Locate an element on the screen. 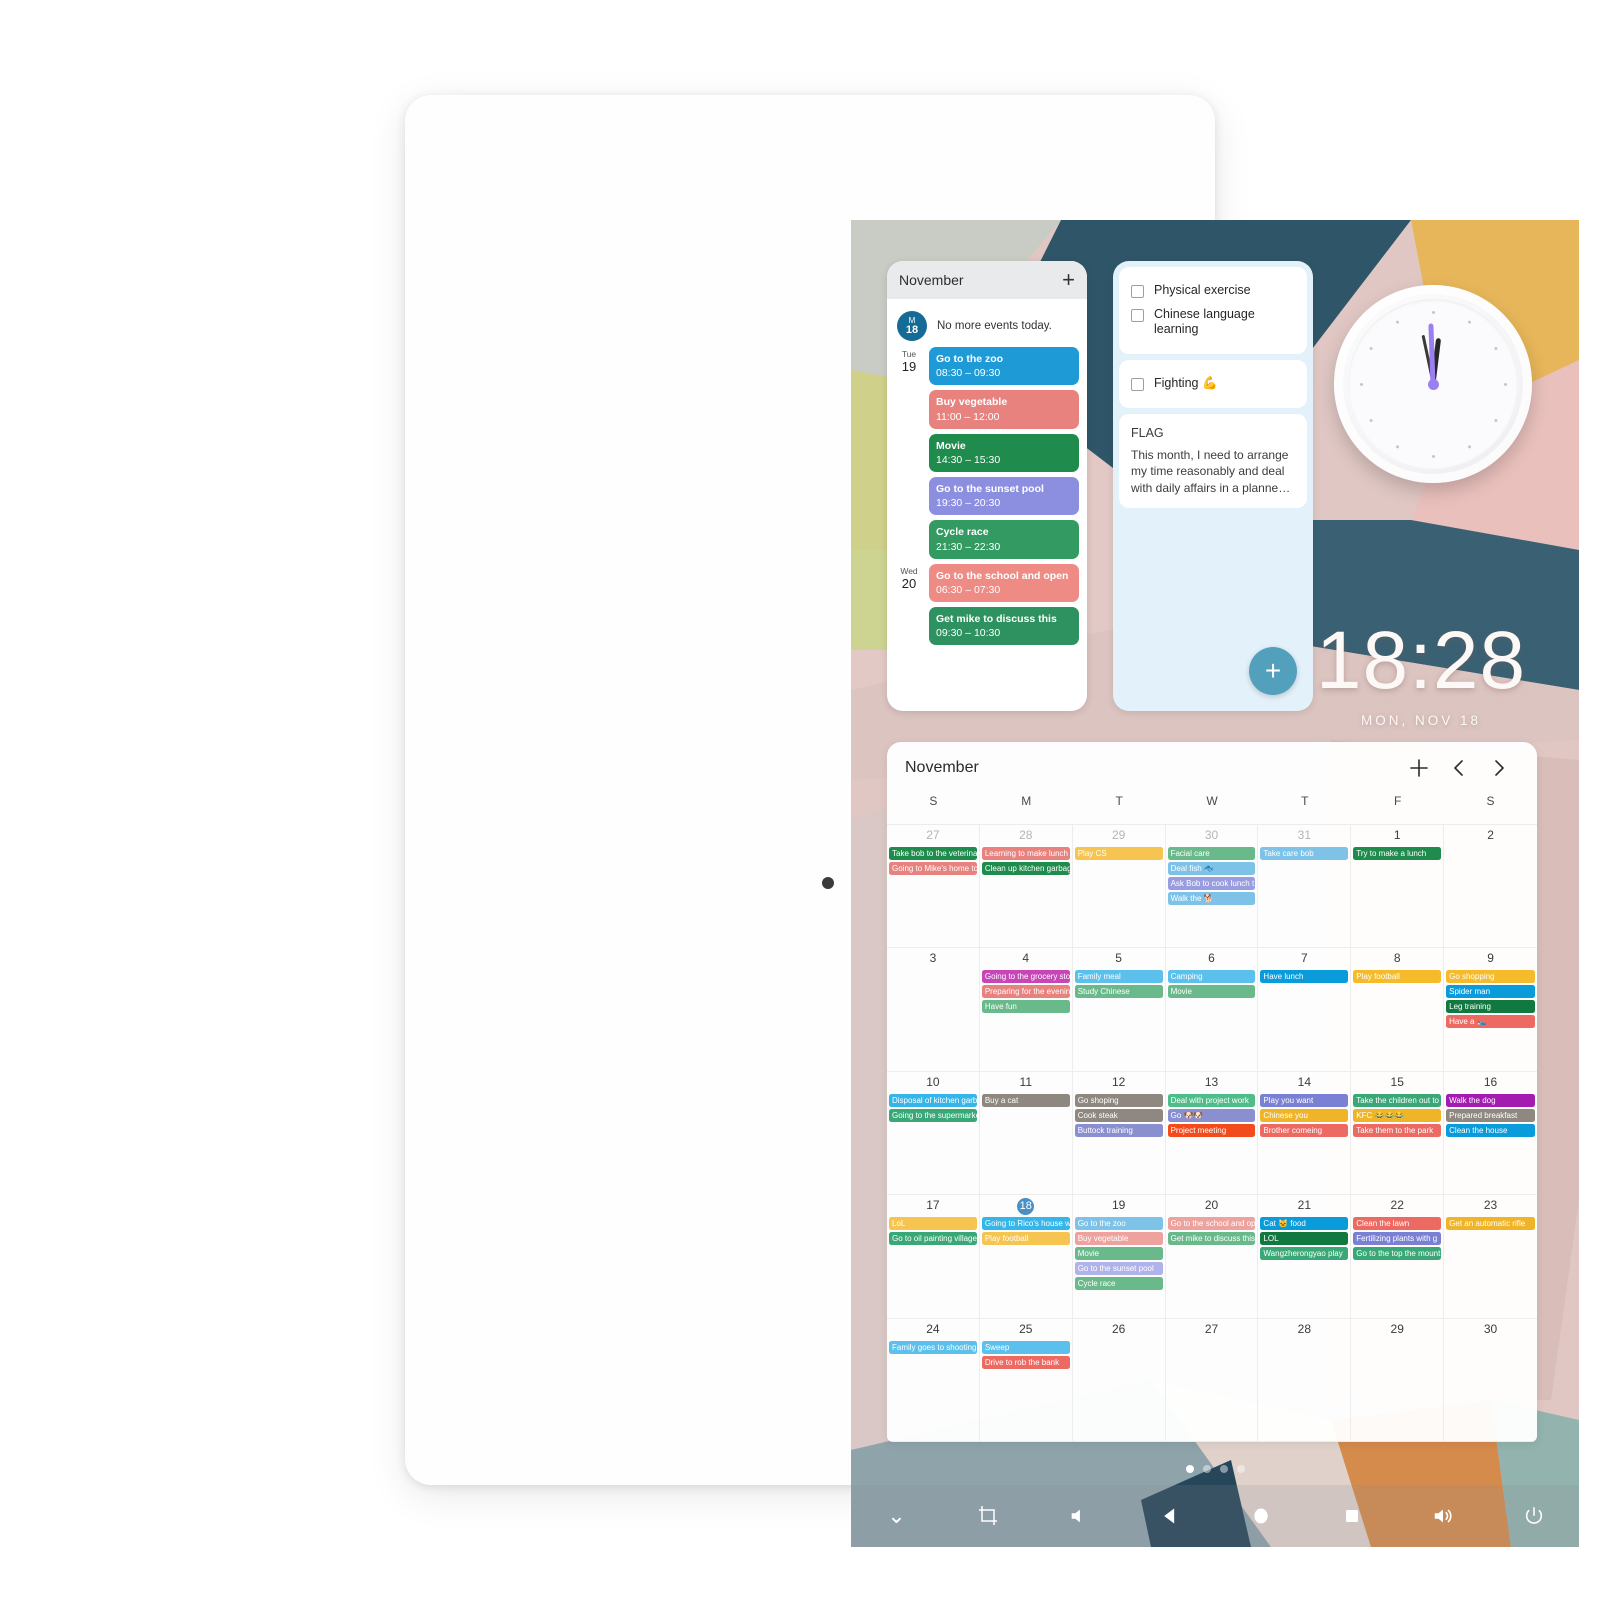 Image resolution: width=1600 pixels, height=1600 pixels. volume-down-icon is located at coordinates (1079, 1516).